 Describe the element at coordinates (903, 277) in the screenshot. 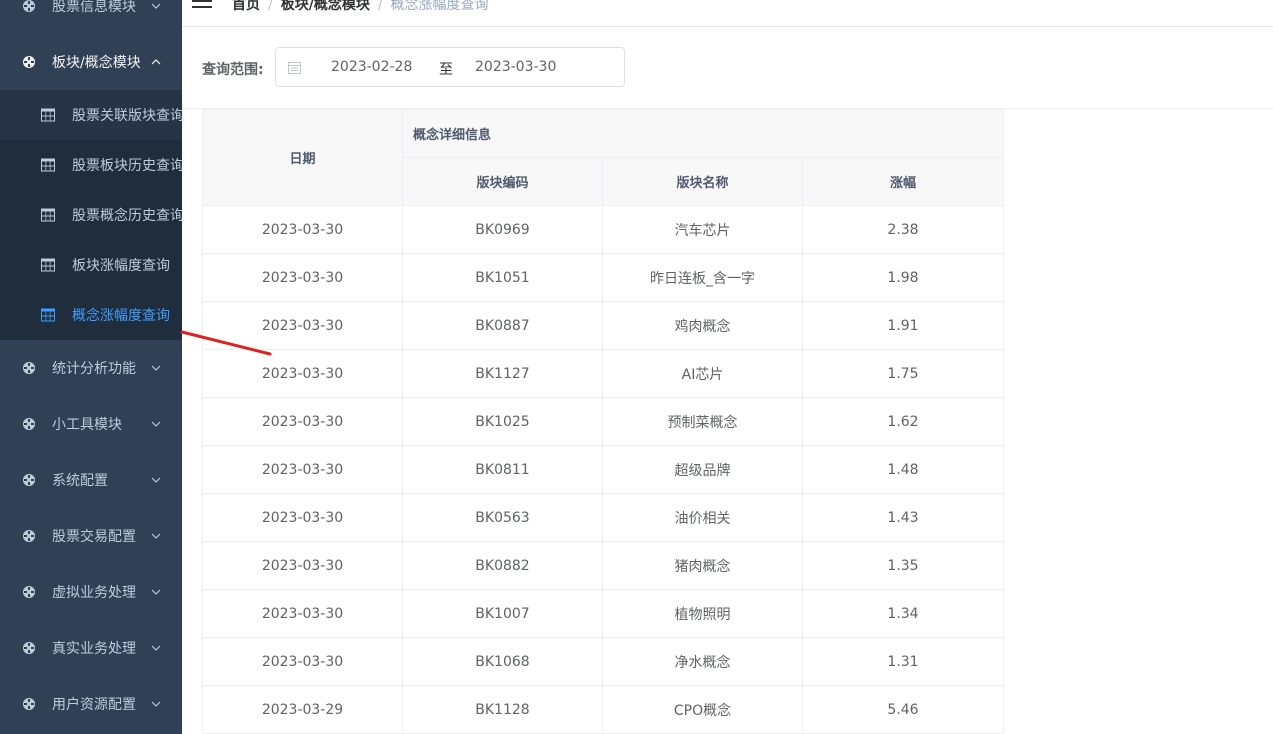

I see `cell-change: 1.98` at that location.